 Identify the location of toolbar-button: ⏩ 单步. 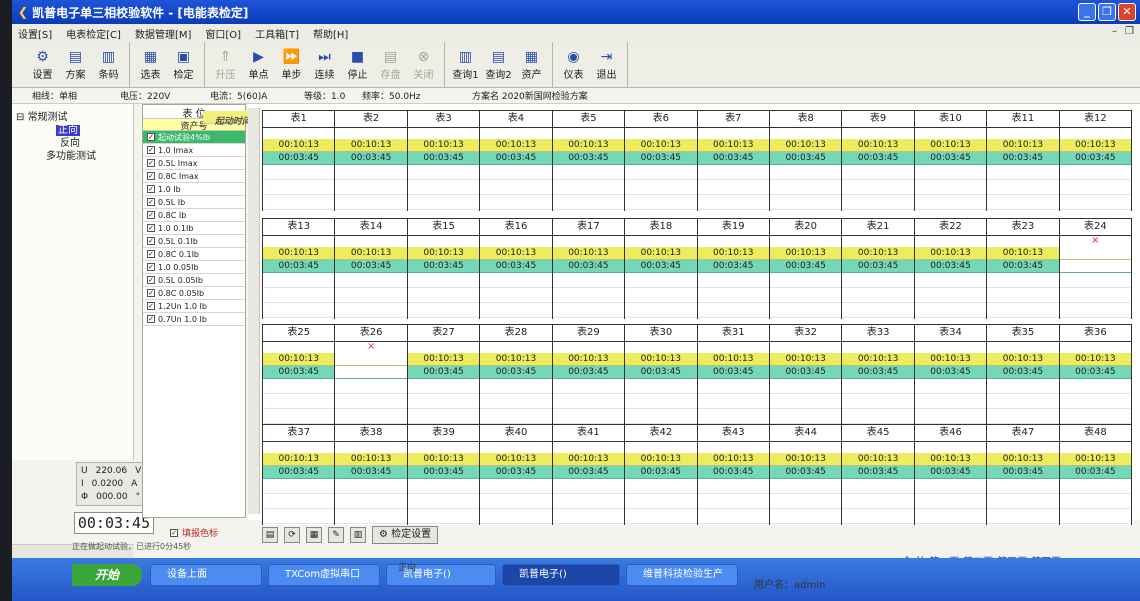
(291, 64).